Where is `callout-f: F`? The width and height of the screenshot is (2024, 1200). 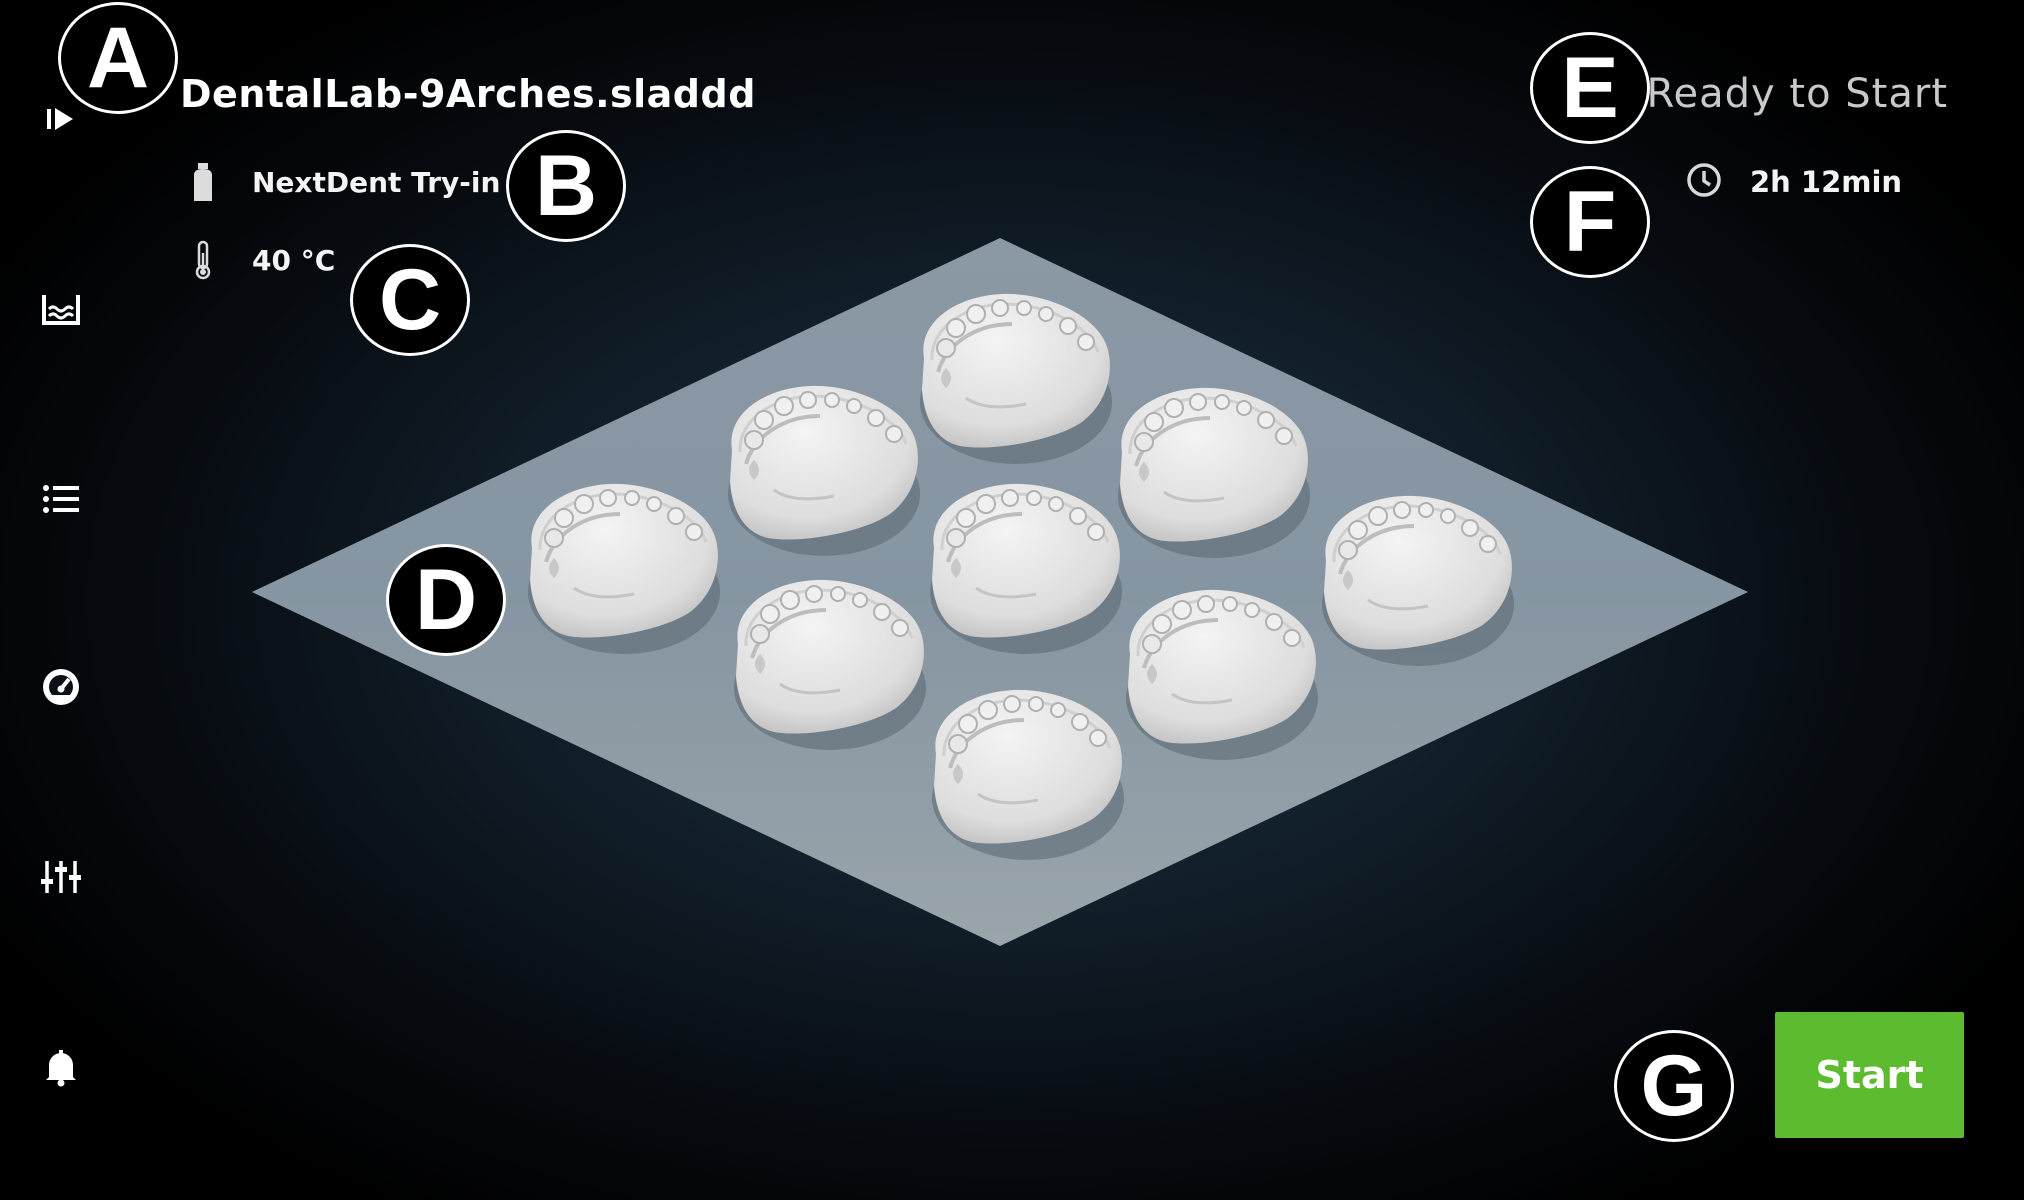
callout-f: F is located at coordinates (1590, 222).